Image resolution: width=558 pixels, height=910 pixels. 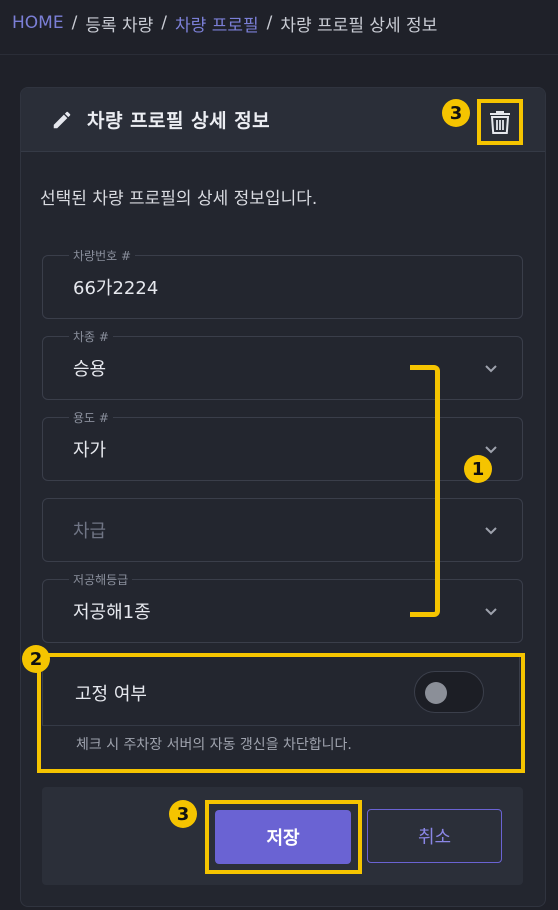 What do you see at coordinates (214, 745) in the screenshot?
I see `fixed-toggle-help: 체크 시 주차장 서버의 자동 갱신을 차단합니다.` at bounding box center [214, 745].